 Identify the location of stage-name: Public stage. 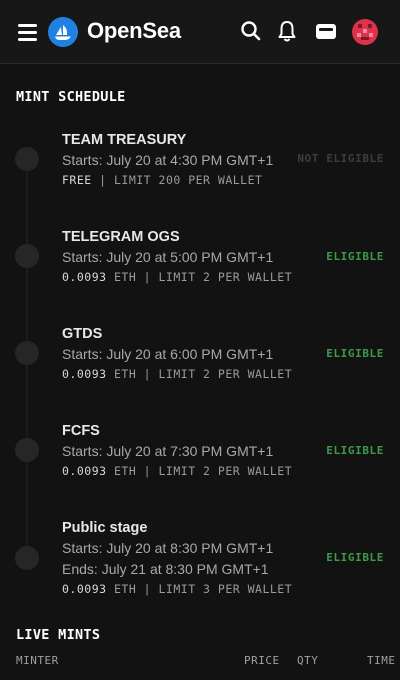
(105, 528).